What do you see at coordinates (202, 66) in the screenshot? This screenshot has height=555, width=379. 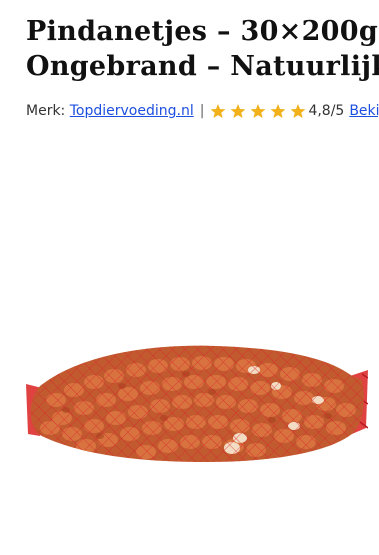 I see `product-title-line-2: Ongebrand – Natuurlijk V` at bounding box center [202, 66].